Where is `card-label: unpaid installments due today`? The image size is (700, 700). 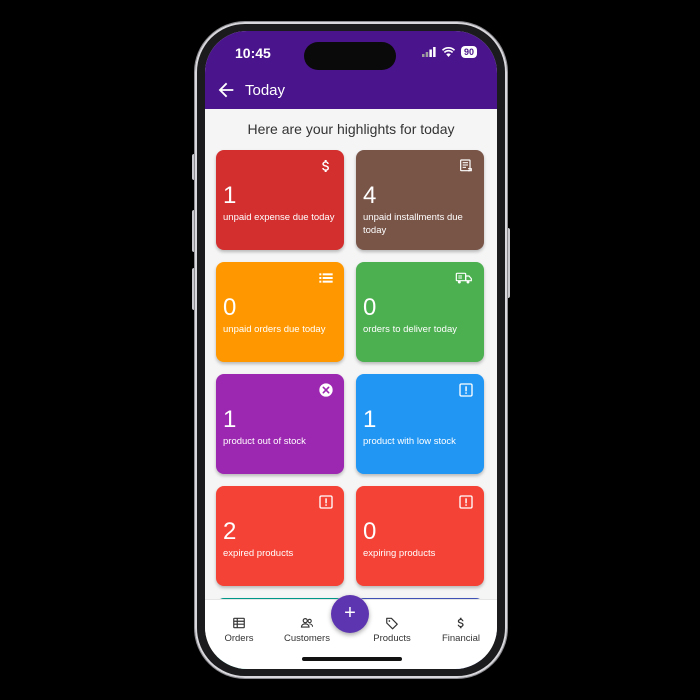
card-label: unpaid installments due today is located at coordinates (413, 224).